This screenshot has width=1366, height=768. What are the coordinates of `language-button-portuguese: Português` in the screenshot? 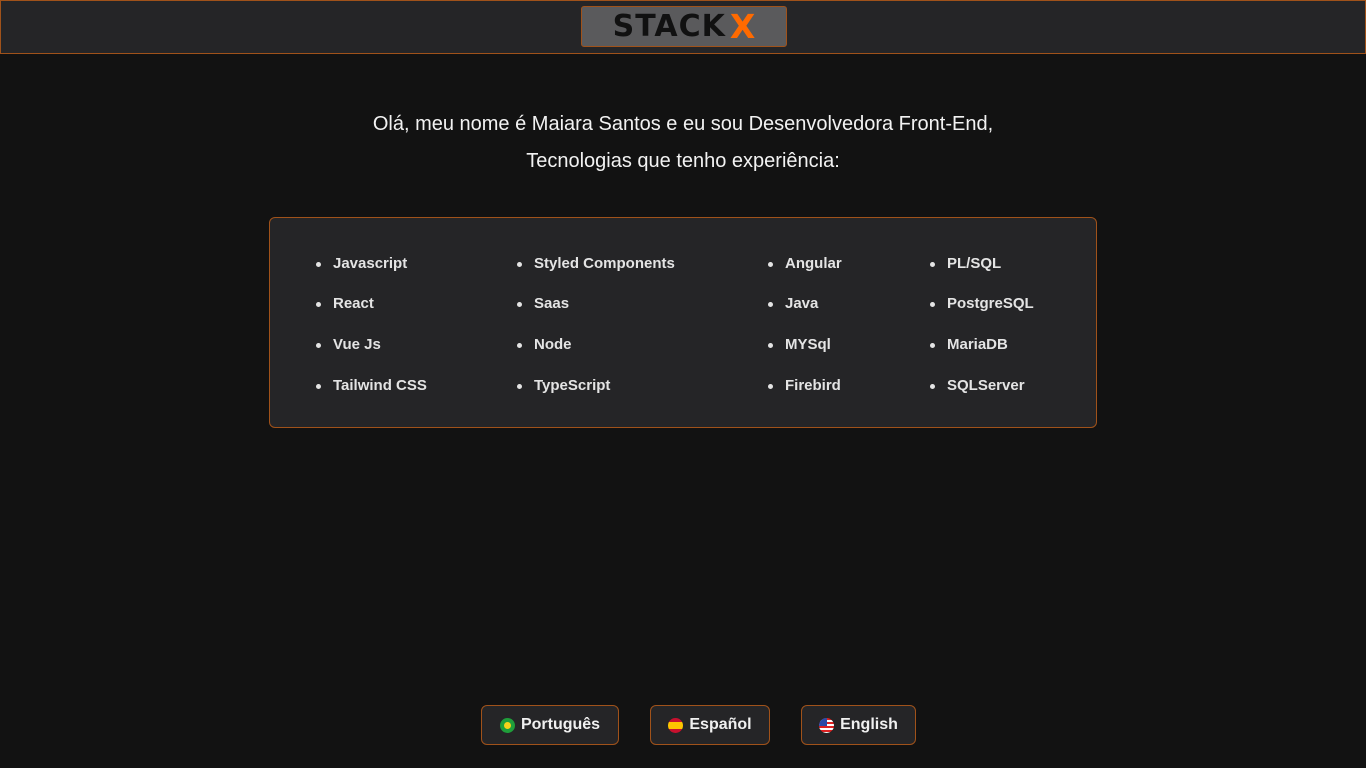 It's located at (550, 725).